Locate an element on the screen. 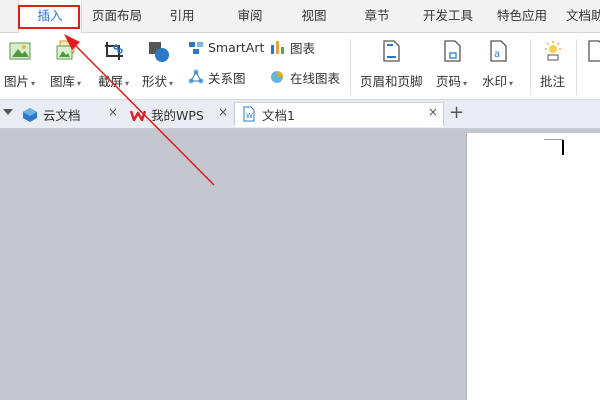  relation-chart-button: 关系图 is located at coordinates (217, 77).